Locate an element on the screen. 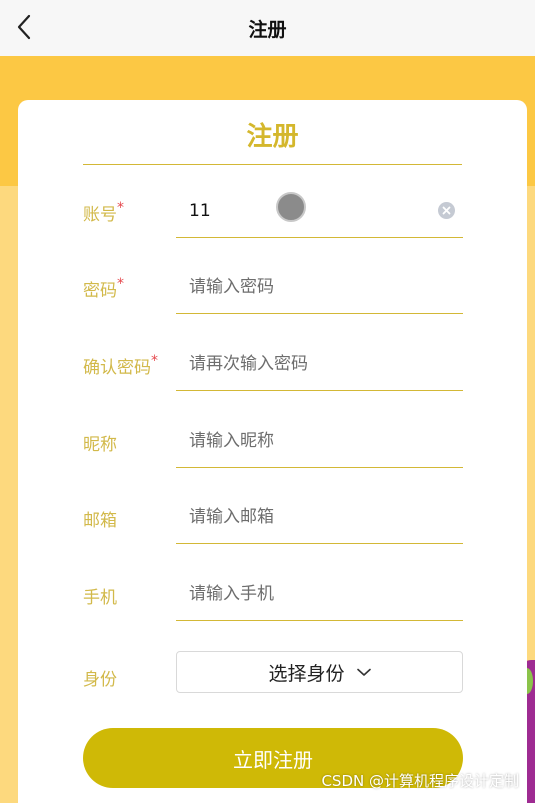 Image resolution: width=535 pixels, height=803 pixels. confirm-password-label: 确认密码* is located at coordinates (120, 365).